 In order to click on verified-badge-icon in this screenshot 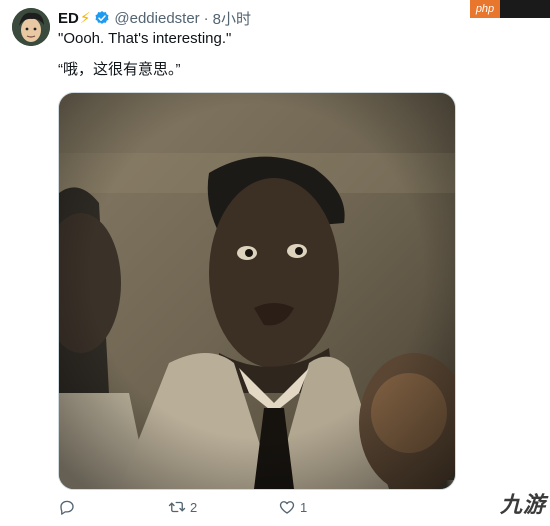, I will do `click(102, 17)`.